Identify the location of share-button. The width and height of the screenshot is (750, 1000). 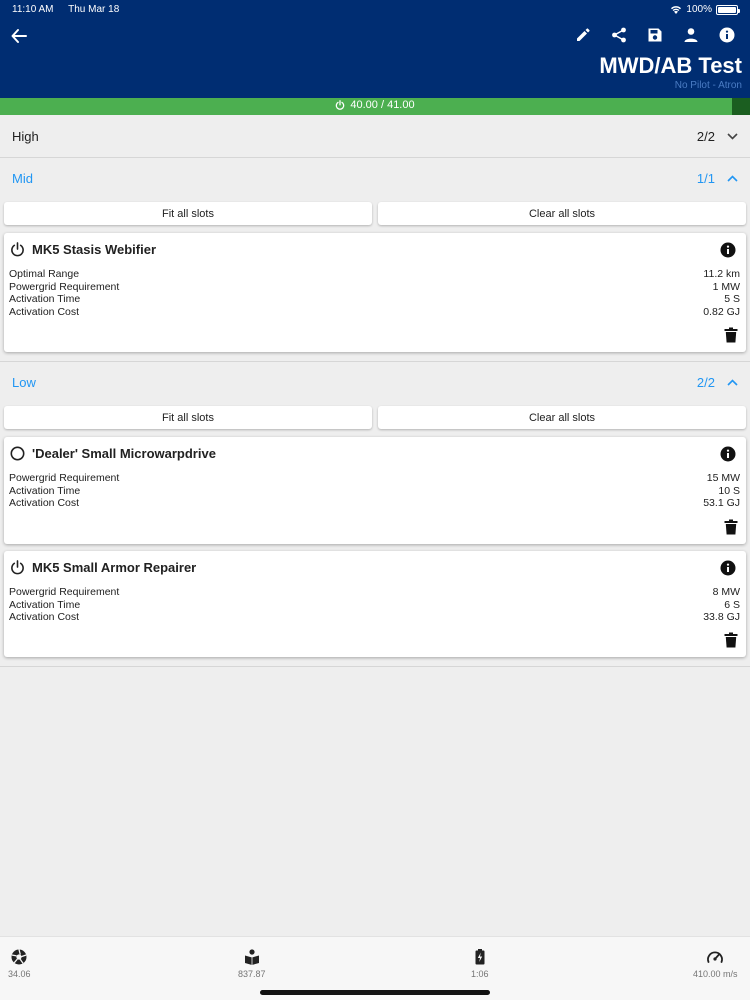
(619, 35).